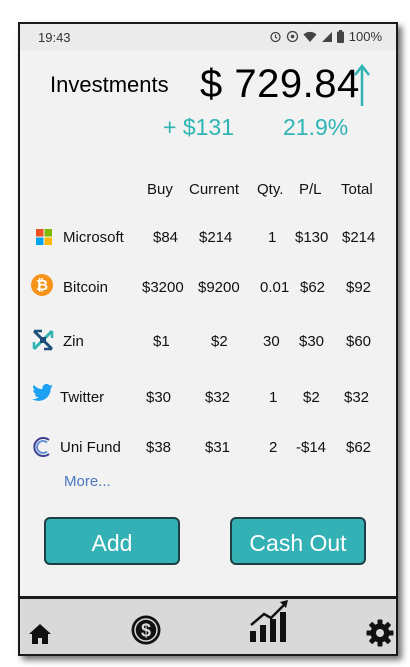  Describe the element at coordinates (312, 237) in the screenshot. I see `cell-pl: $130` at that location.